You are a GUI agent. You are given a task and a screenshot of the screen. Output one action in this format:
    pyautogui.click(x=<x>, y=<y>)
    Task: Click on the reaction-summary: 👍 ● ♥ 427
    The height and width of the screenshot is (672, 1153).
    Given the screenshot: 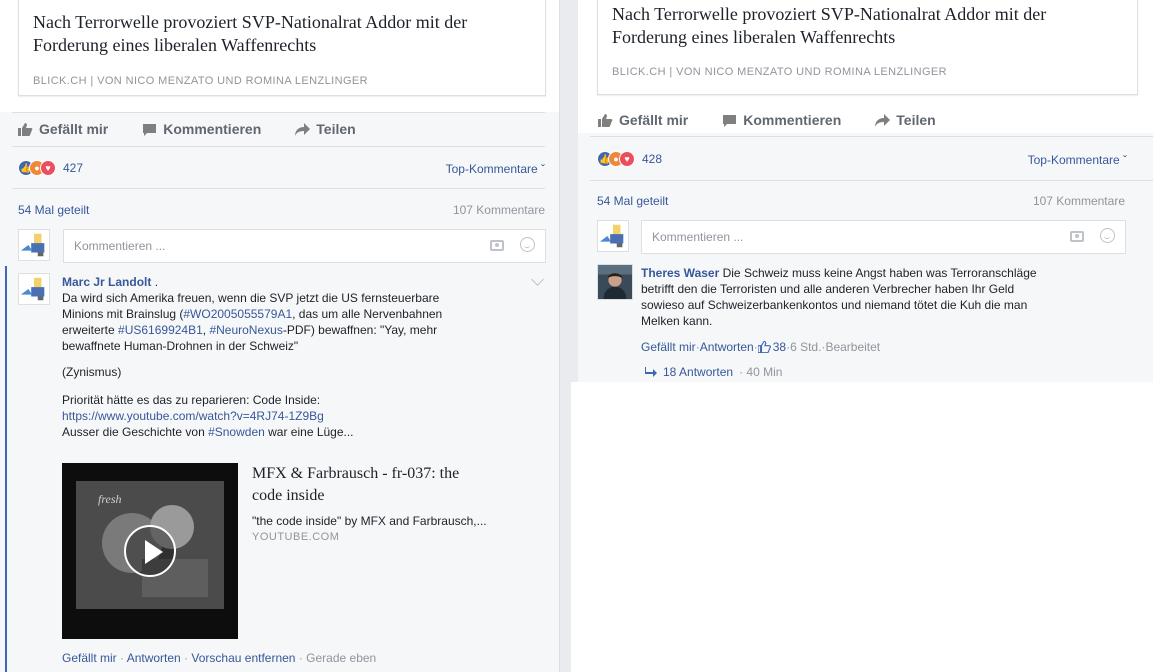 What is the action you would take?
    pyautogui.click(x=50, y=168)
    